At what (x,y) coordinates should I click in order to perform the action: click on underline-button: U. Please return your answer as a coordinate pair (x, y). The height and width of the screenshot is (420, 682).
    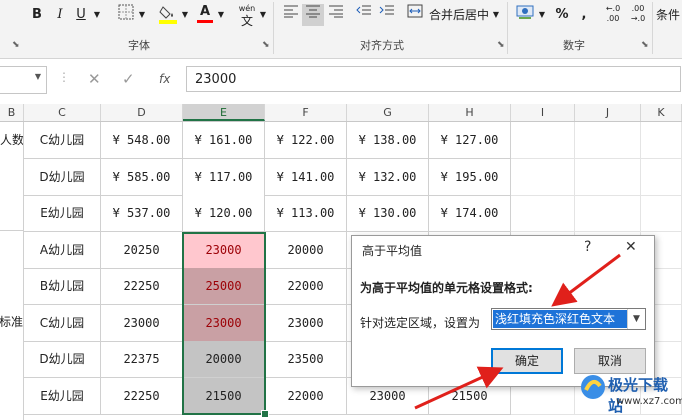
    Looking at the image, I should click on (81, 15).